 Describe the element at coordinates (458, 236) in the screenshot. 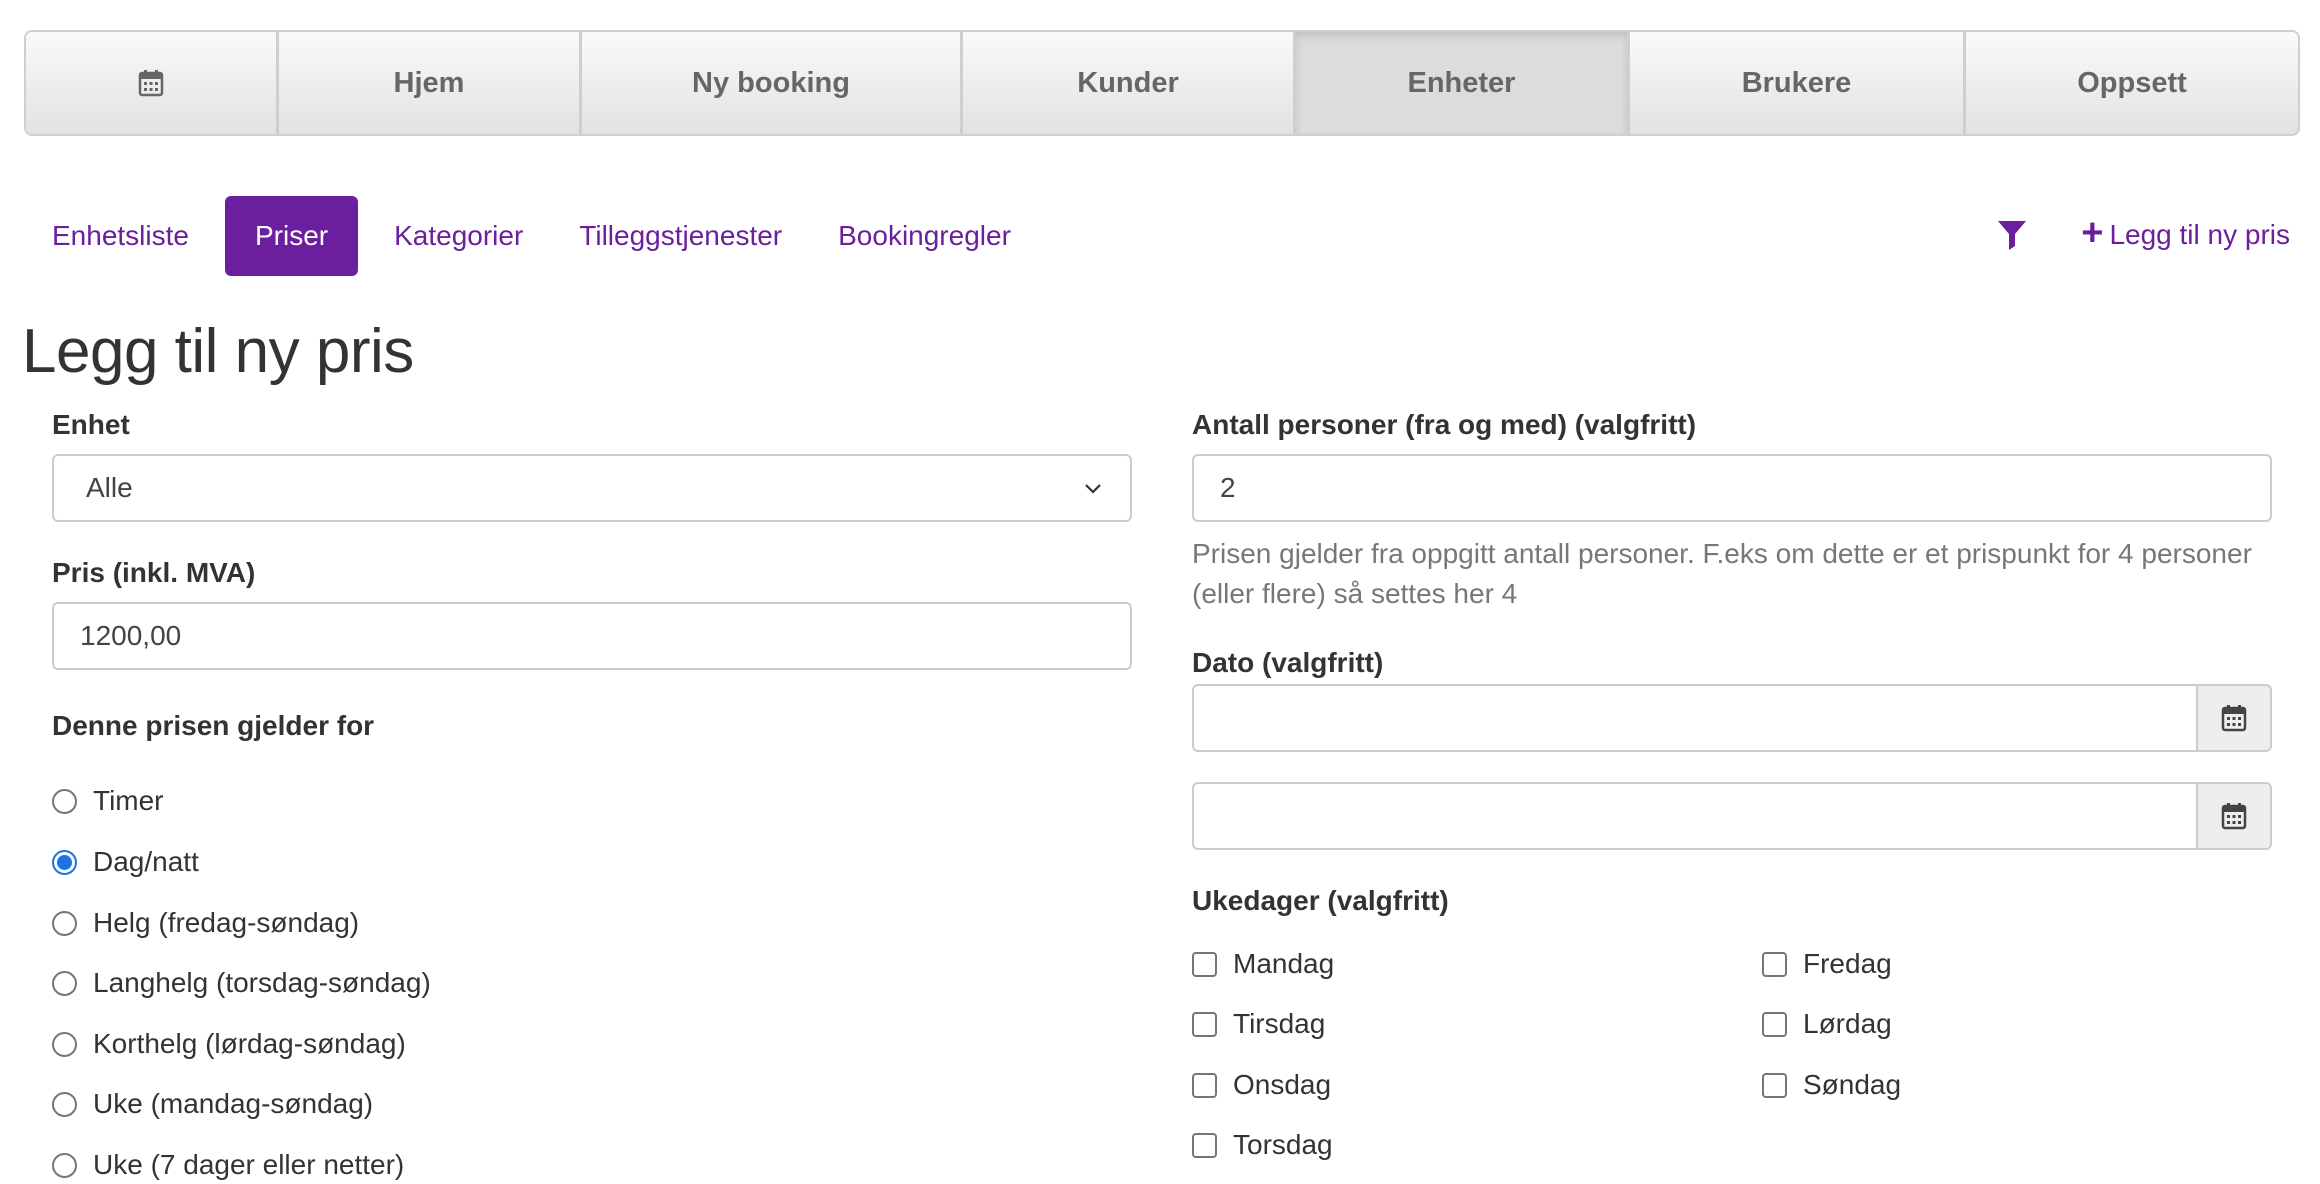

I see `tab-kategorier: Kategorier` at that location.